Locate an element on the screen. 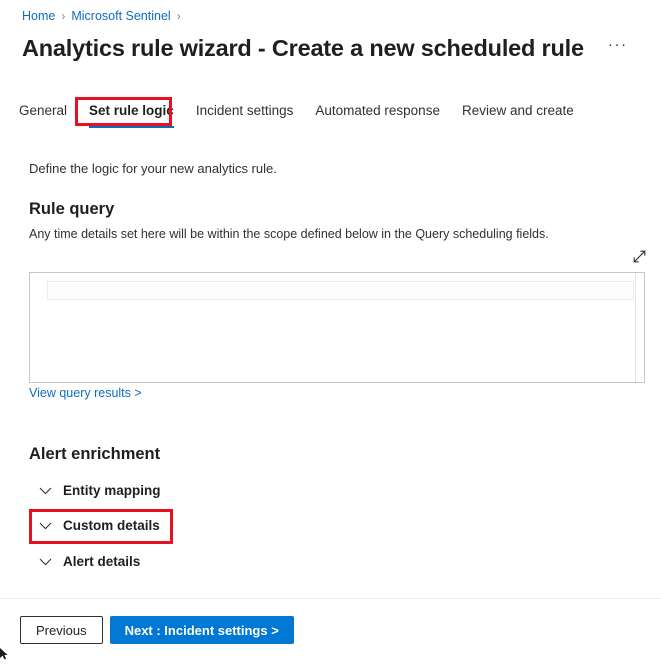 The image size is (661, 666). tab-automated-response: Automated response is located at coordinates (377, 111).